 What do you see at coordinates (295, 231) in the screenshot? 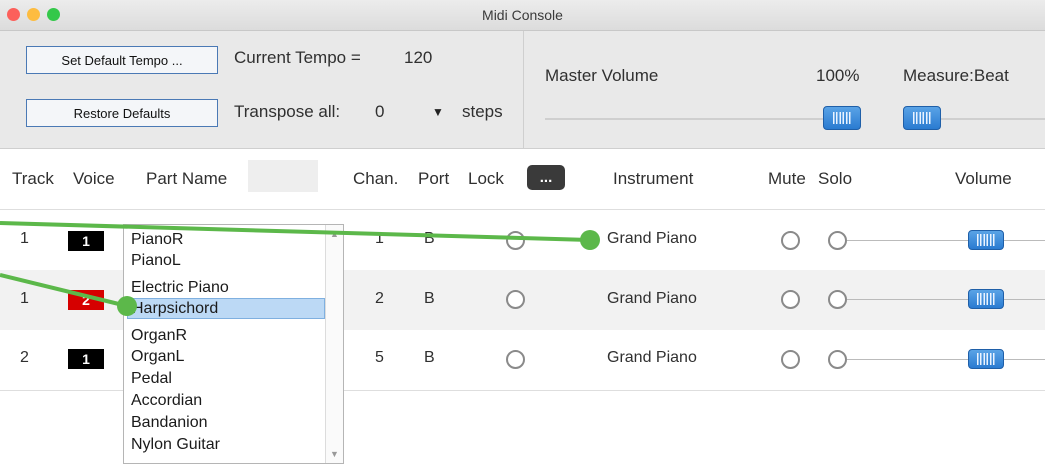
I see `annotation-line-instrument` at bounding box center [295, 231].